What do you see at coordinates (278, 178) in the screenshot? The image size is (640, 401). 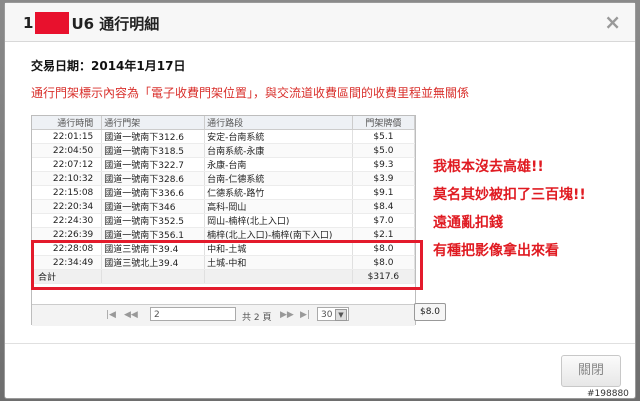 I see `cell-route: 台南-仁德系統` at bounding box center [278, 178].